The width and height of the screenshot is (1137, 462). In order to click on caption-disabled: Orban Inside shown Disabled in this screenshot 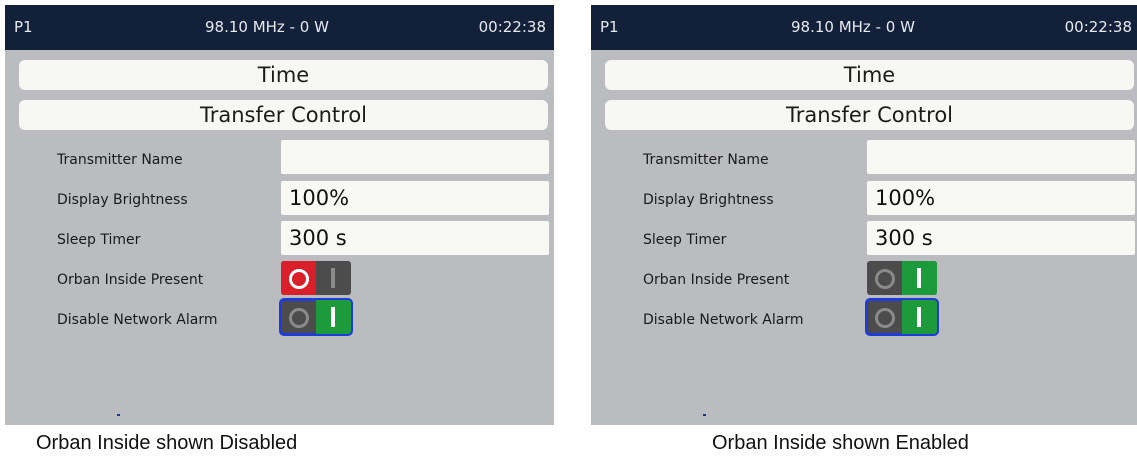, I will do `click(167, 443)`.